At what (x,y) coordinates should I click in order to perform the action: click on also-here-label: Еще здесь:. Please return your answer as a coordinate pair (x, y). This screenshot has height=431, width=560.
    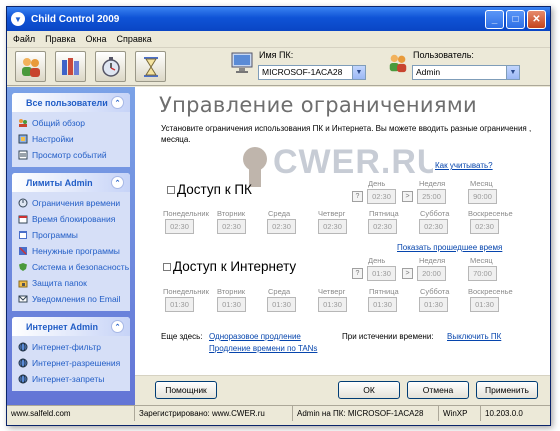
    Looking at the image, I should click on (182, 336).